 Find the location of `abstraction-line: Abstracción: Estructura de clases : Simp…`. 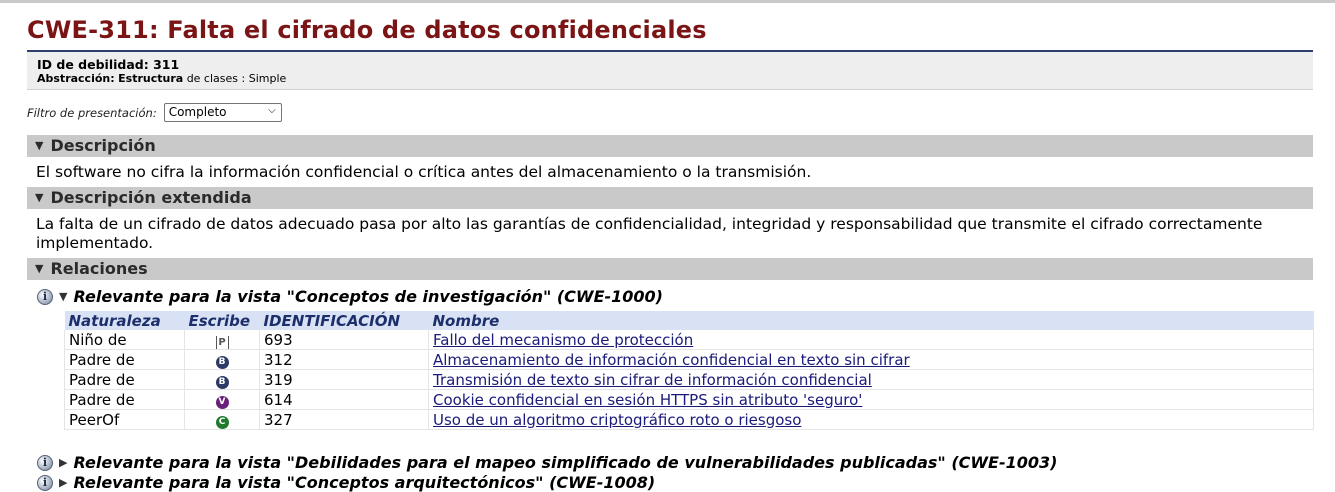

abstraction-line: Abstracción: Estructura de clases : Simp… is located at coordinates (162, 78).